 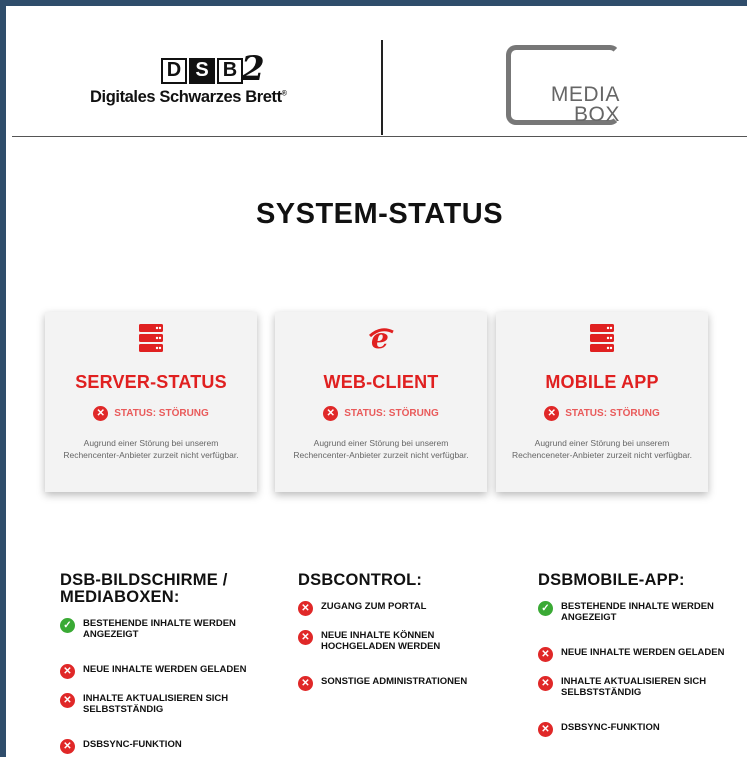 I want to click on status-item: ✕ SONSTIGE ADMINISTRATIONEN, so click(x=382, y=683).